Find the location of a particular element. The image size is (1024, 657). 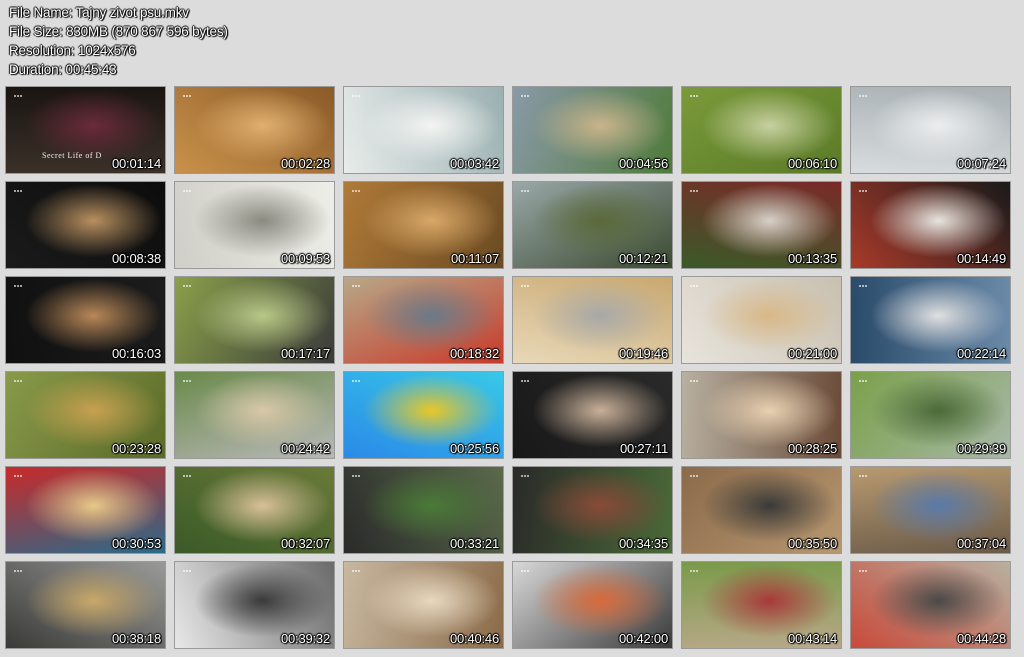

timestamp-label: 00:40:46 is located at coordinates (474, 638).